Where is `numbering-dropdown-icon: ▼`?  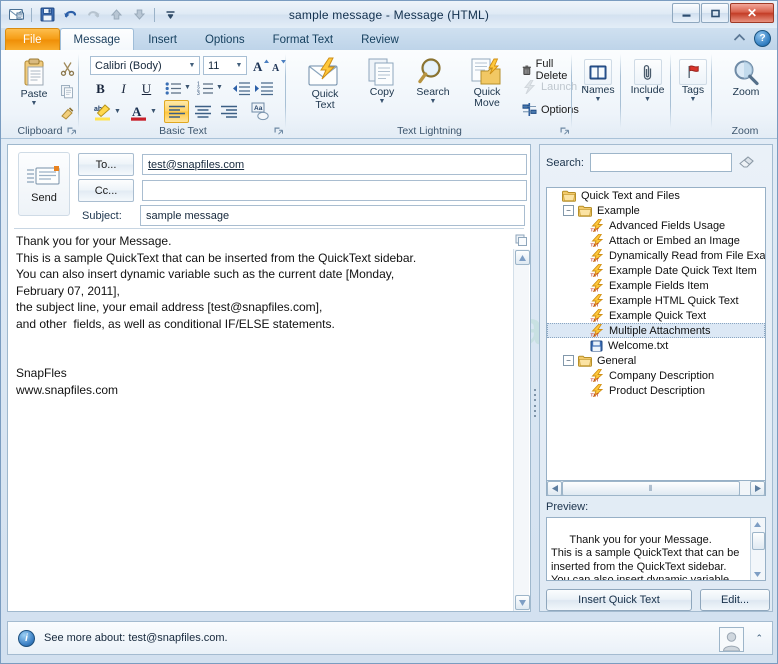
numbering-dropdown-icon: ▼ is located at coordinates (219, 87).